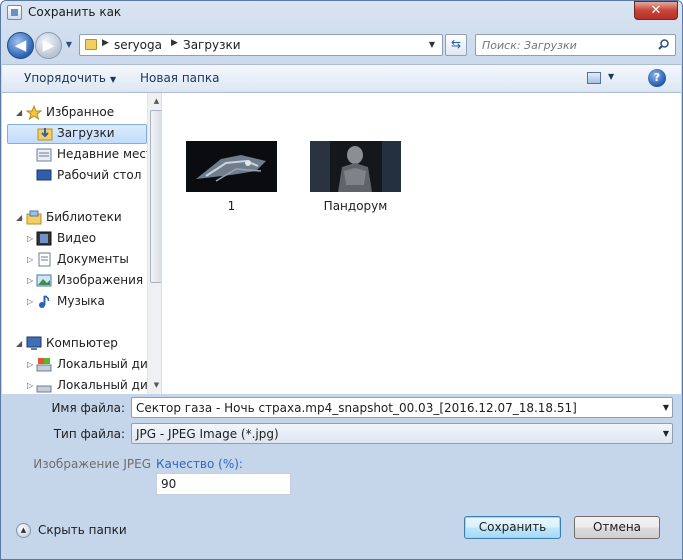 The width and height of the screenshot is (683, 560). I want to click on tree-item-local-disk-2: ▷ Локальный диск, so click(75, 385).